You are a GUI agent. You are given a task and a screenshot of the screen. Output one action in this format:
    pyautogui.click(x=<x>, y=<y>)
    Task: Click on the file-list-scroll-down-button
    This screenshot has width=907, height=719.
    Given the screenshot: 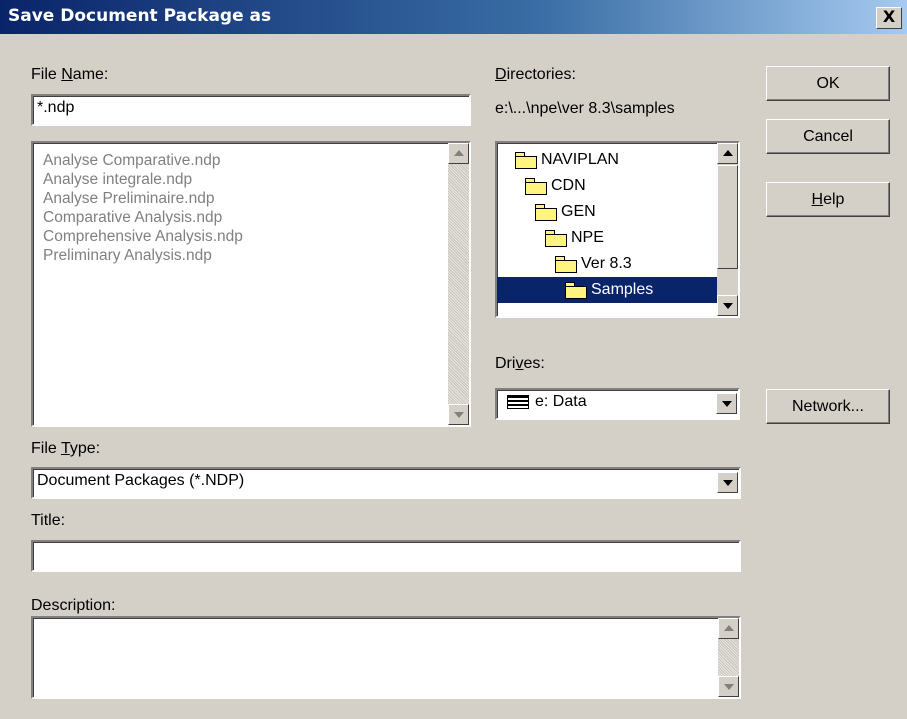 What is the action you would take?
    pyautogui.click(x=458, y=414)
    